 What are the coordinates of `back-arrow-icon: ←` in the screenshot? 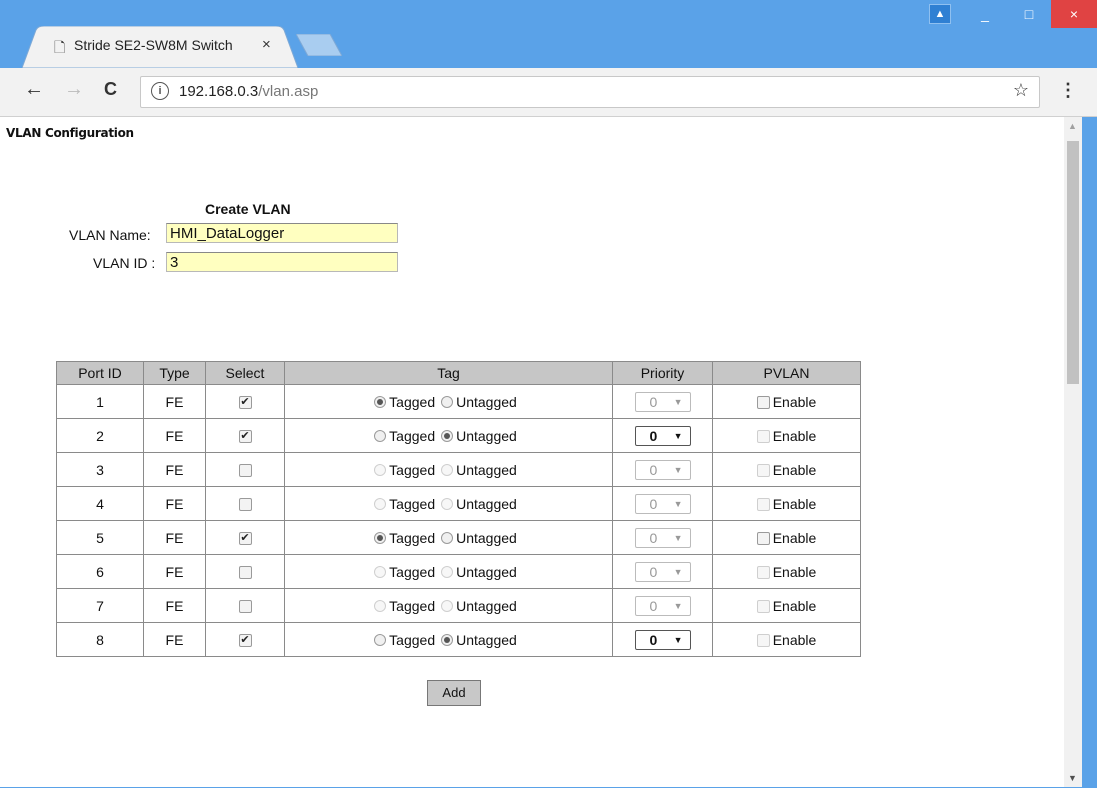 It's located at (34, 89).